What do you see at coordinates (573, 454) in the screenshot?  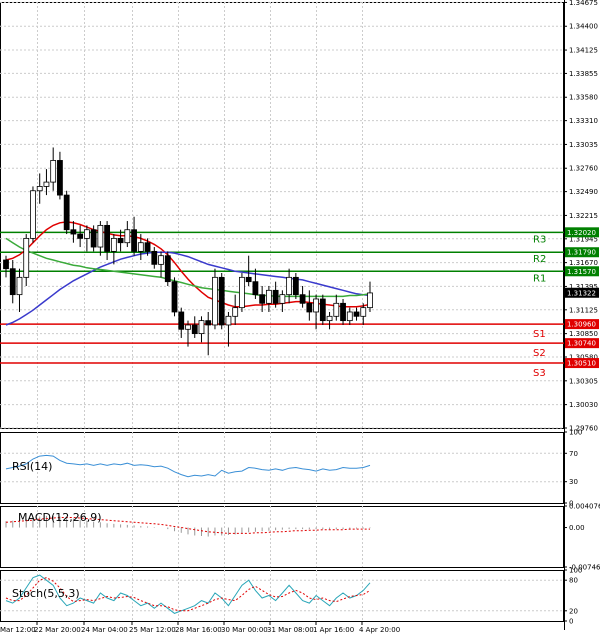 I see `rsi-tick-label: 70` at bounding box center [573, 454].